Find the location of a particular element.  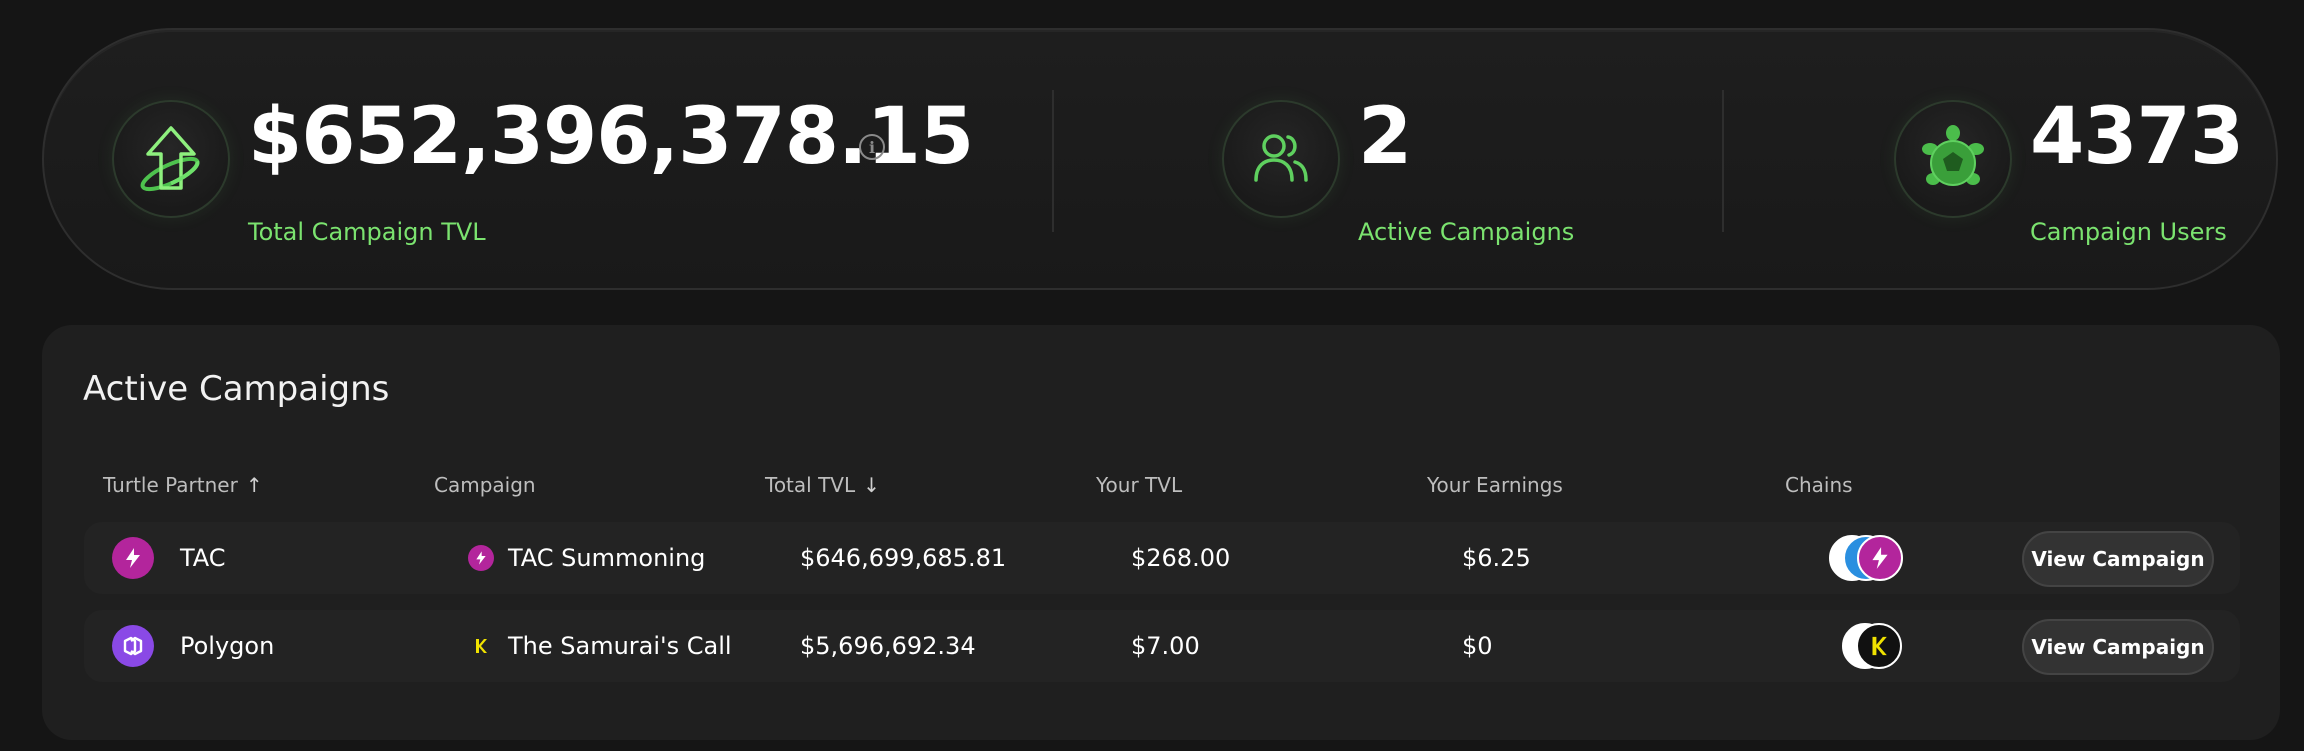

turtle-icon is located at coordinates (1953, 159).